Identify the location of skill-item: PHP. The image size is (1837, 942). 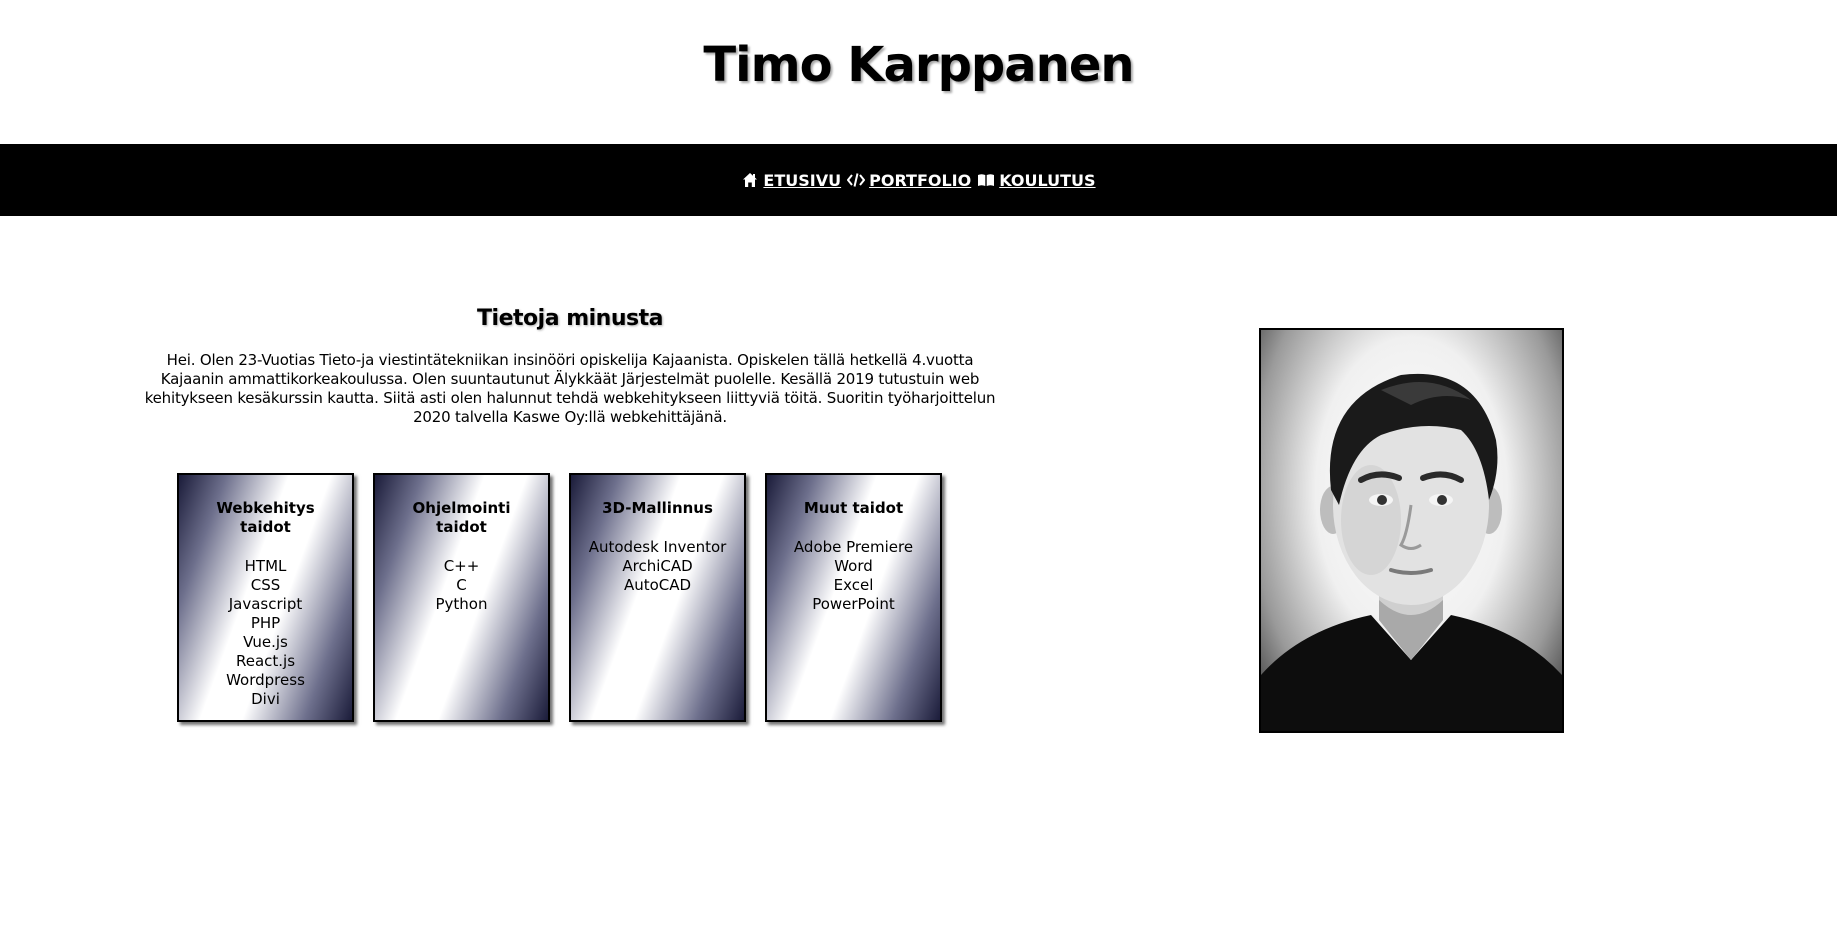
(265, 623).